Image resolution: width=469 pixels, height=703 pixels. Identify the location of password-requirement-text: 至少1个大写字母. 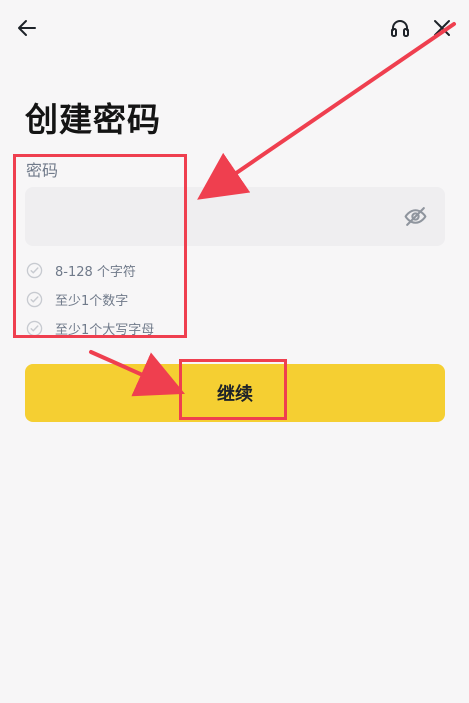
(105, 330).